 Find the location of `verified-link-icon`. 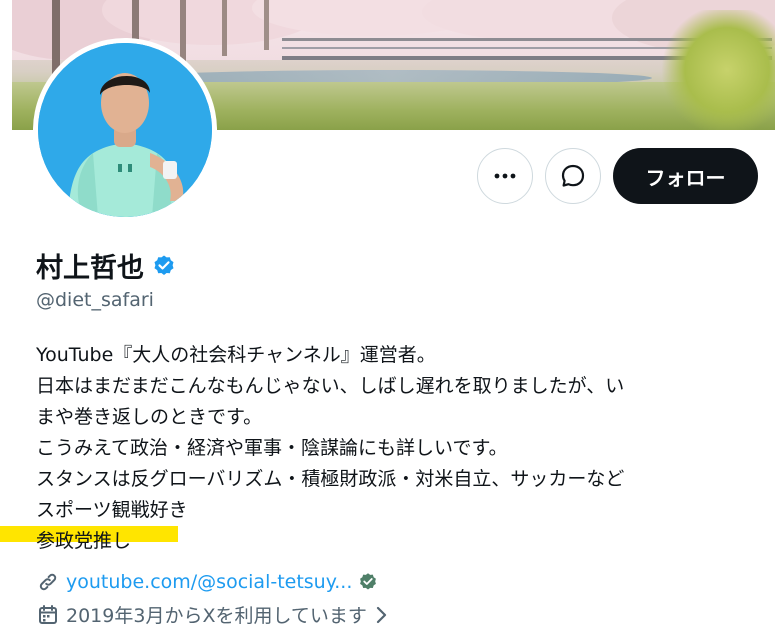

verified-link-icon is located at coordinates (368, 582).